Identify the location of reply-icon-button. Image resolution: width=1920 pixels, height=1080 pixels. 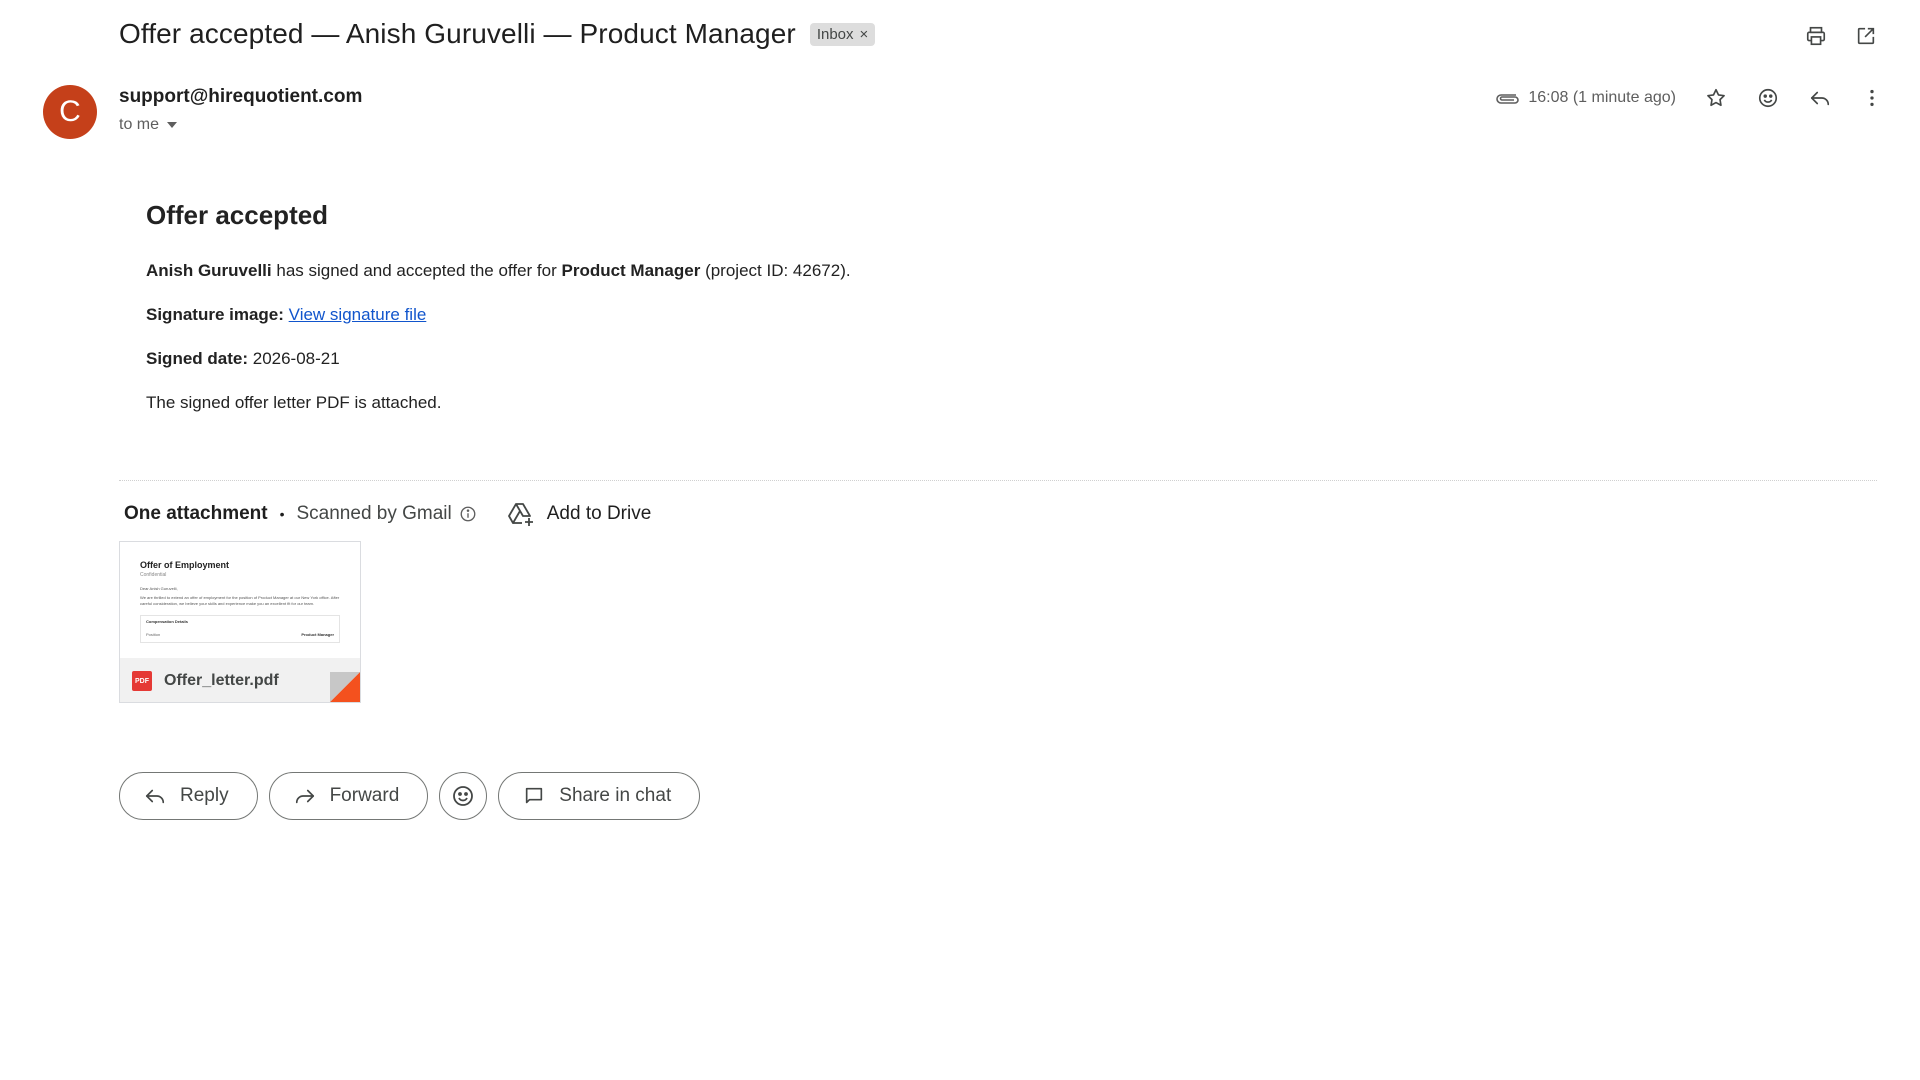
(1820, 98).